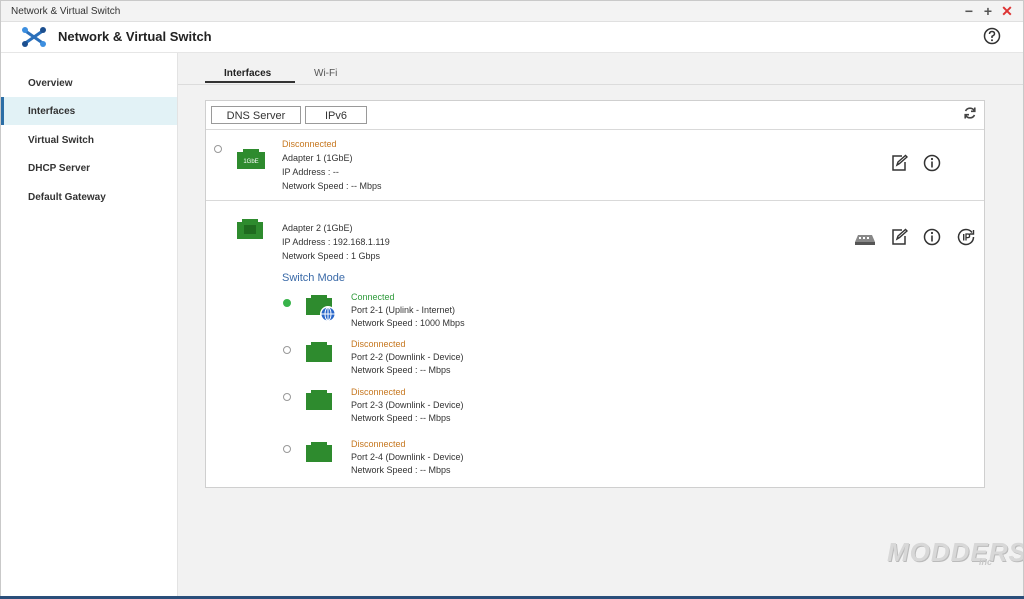  What do you see at coordinates (34, 37) in the screenshot?
I see `network-switch-logo-icon` at bounding box center [34, 37].